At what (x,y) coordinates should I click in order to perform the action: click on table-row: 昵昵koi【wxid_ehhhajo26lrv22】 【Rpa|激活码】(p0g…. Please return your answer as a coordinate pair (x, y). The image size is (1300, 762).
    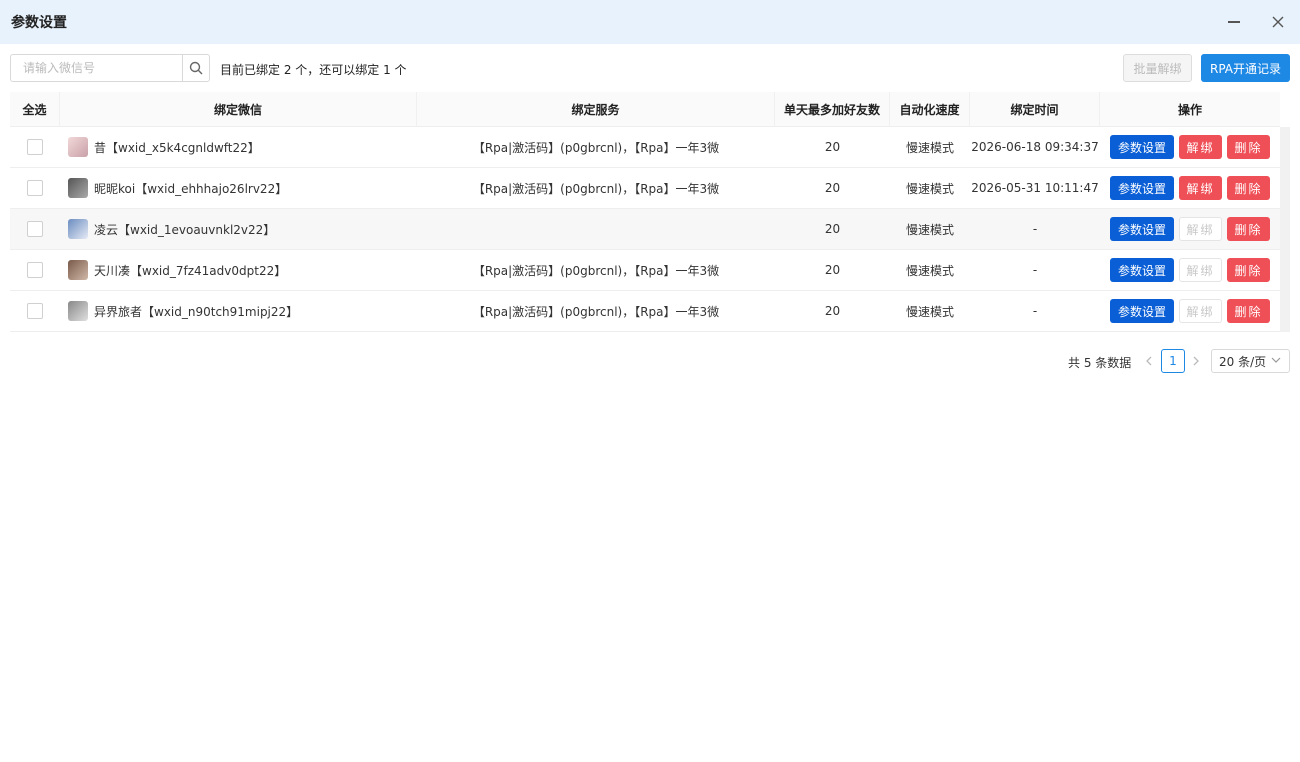
    Looking at the image, I should click on (645, 188).